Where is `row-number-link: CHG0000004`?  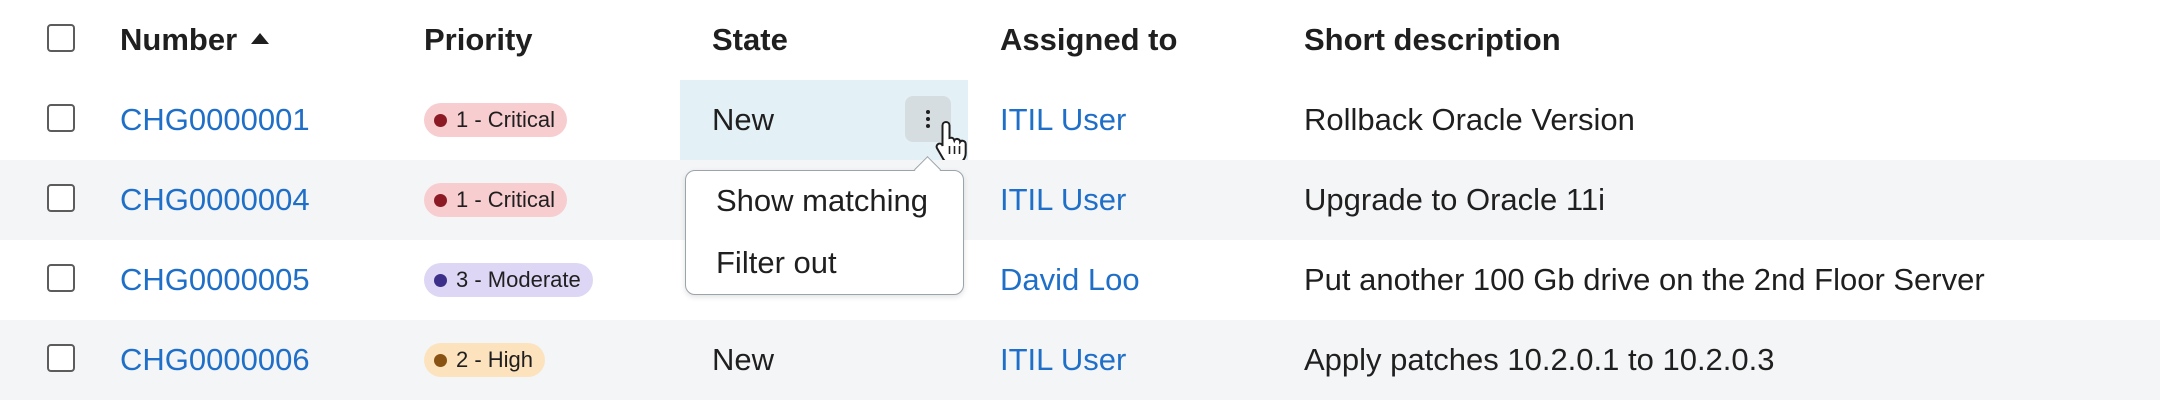
row-number-link: CHG0000004 is located at coordinates (215, 200).